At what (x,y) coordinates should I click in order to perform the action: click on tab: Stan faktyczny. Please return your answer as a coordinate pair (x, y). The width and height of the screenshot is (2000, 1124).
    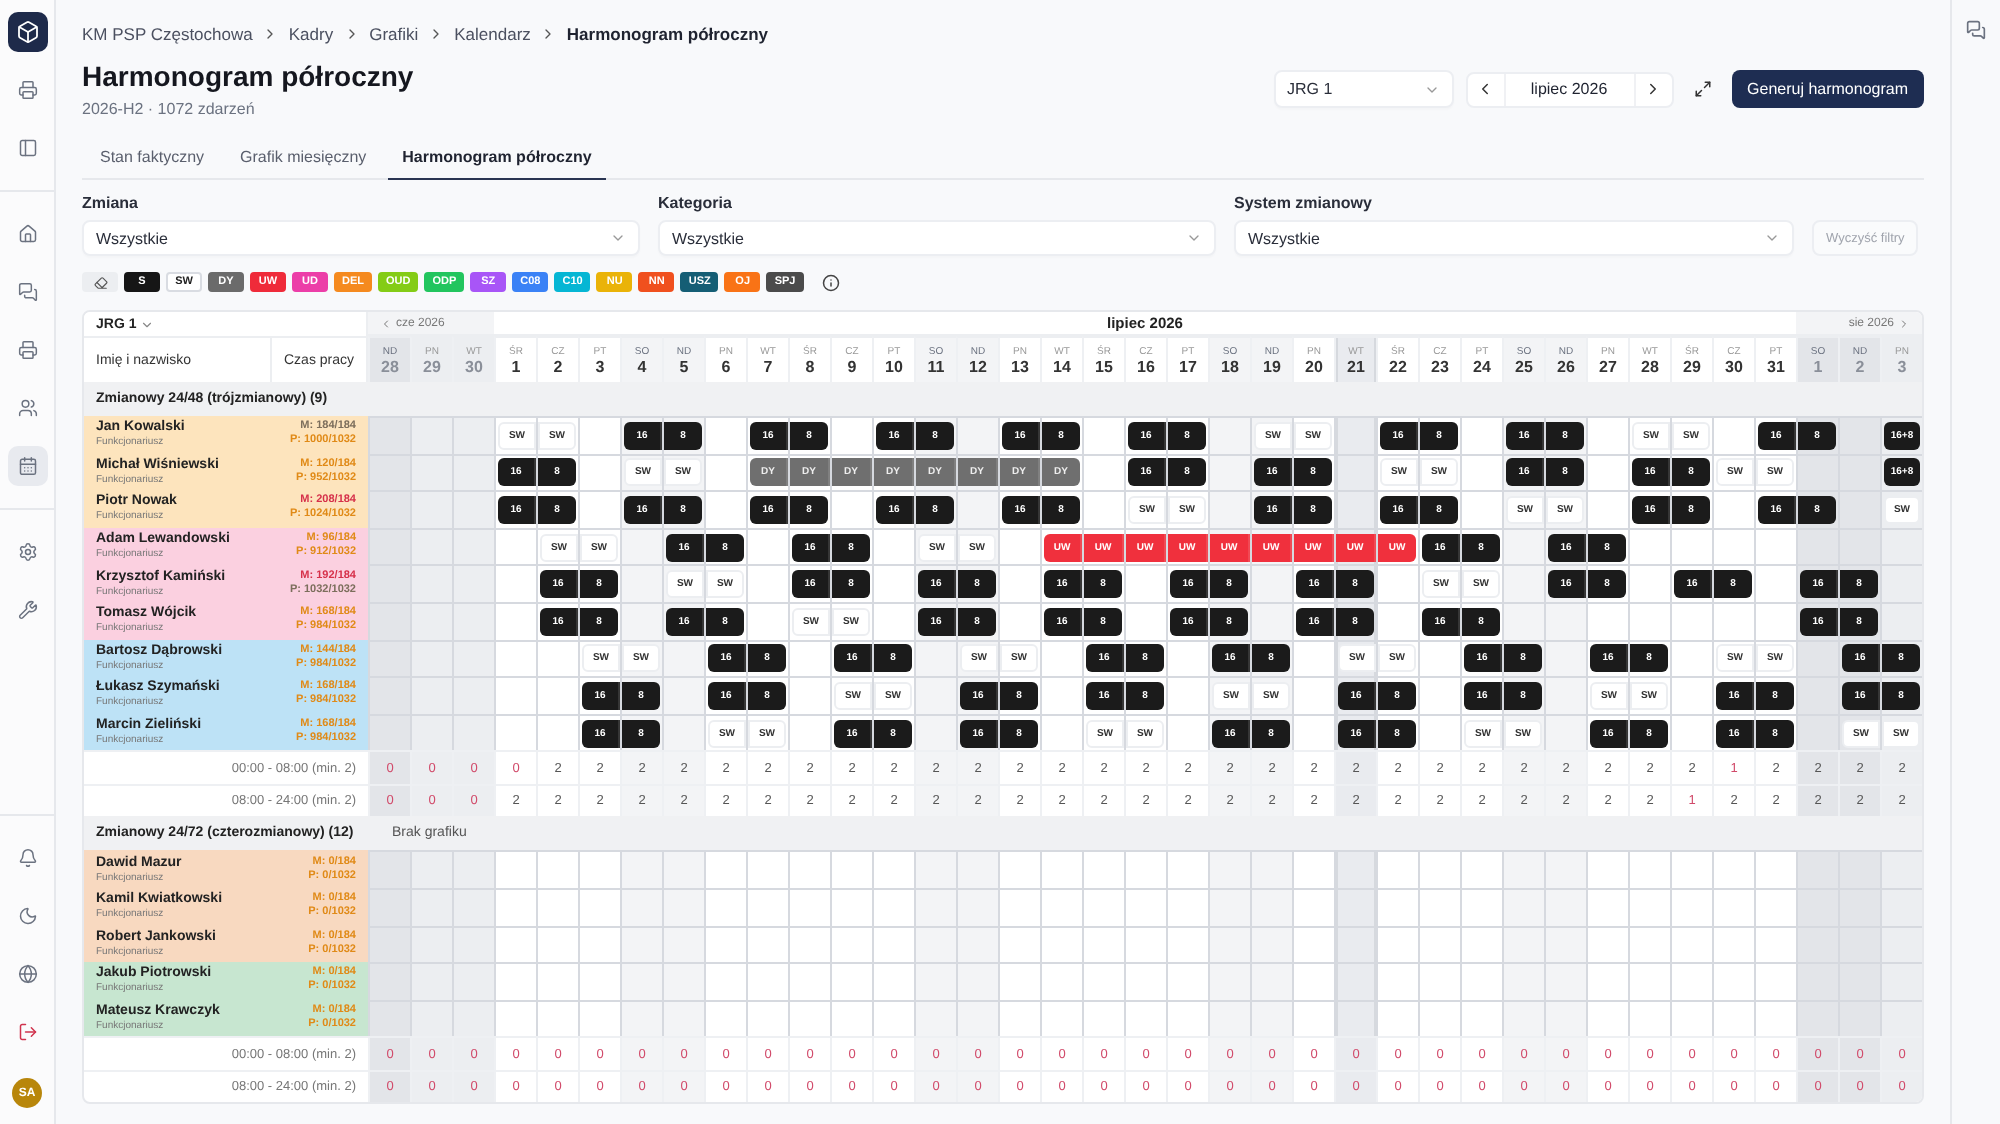
    Looking at the image, I should click on (152, 159).